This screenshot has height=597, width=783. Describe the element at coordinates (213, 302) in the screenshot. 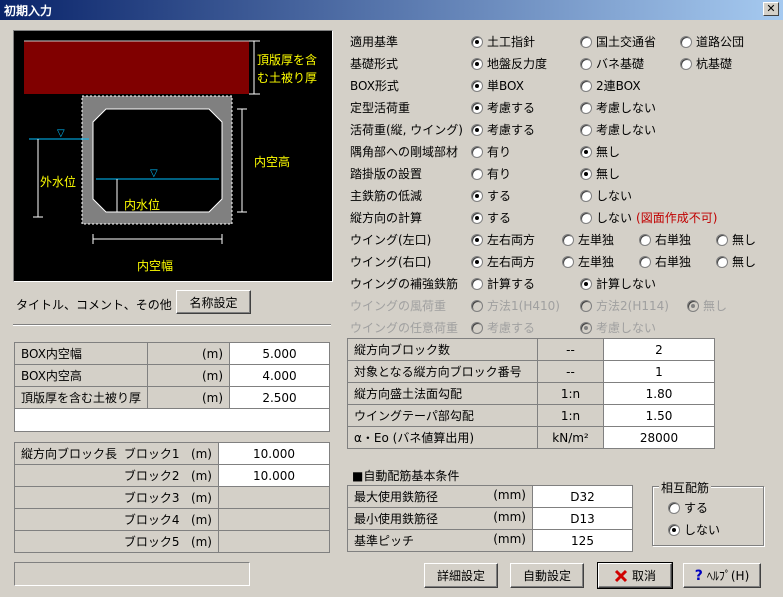

I see `name-settings-button: 名称設定` at that location.